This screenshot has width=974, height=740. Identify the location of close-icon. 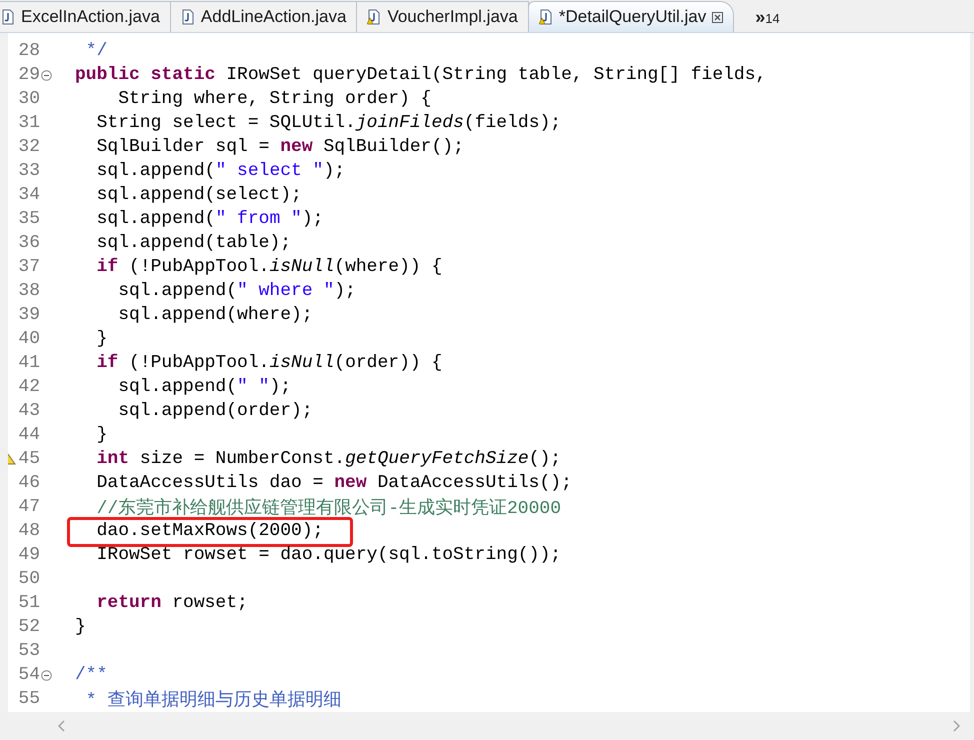
(718, 17).